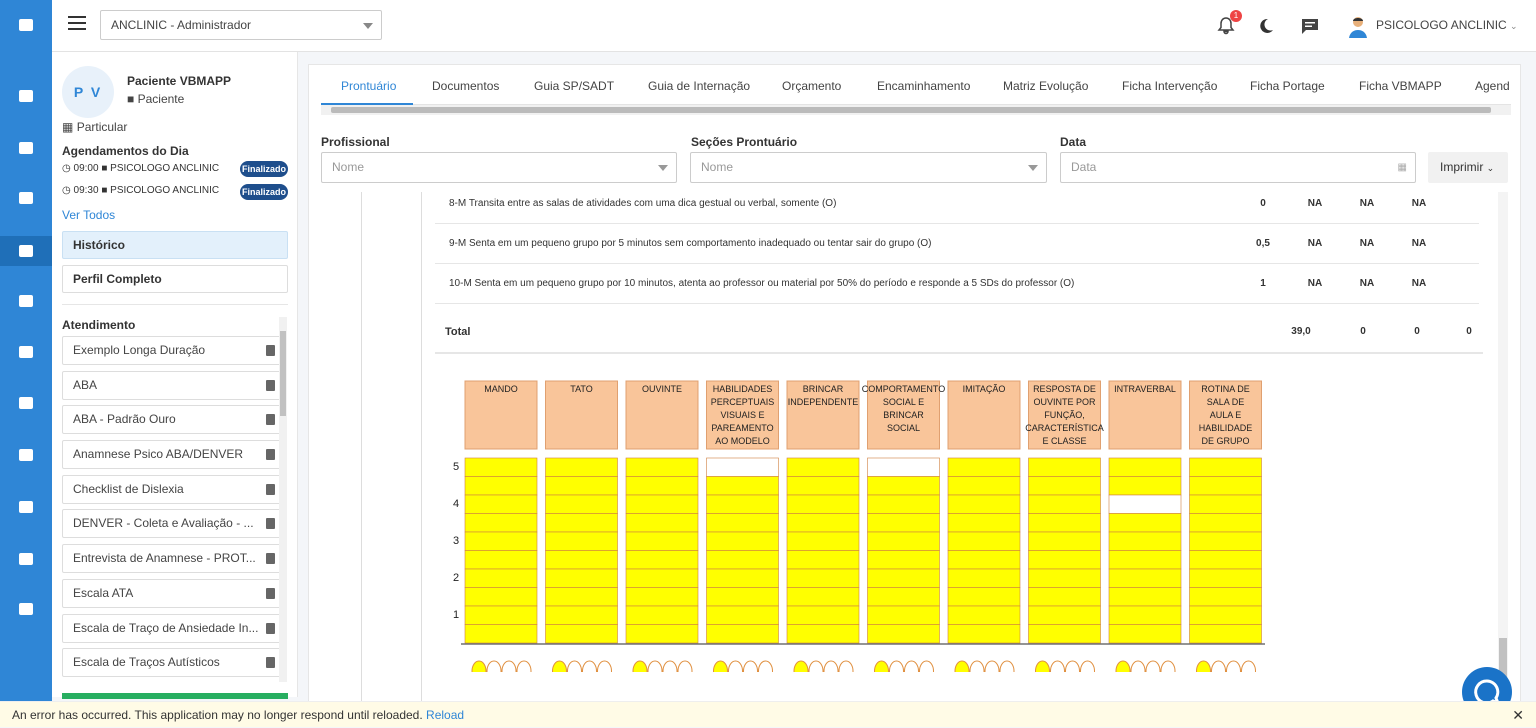 The width and height of the screenshot is (1536, 728). I want to click on tab-11: Agend, so click(1492, 86).